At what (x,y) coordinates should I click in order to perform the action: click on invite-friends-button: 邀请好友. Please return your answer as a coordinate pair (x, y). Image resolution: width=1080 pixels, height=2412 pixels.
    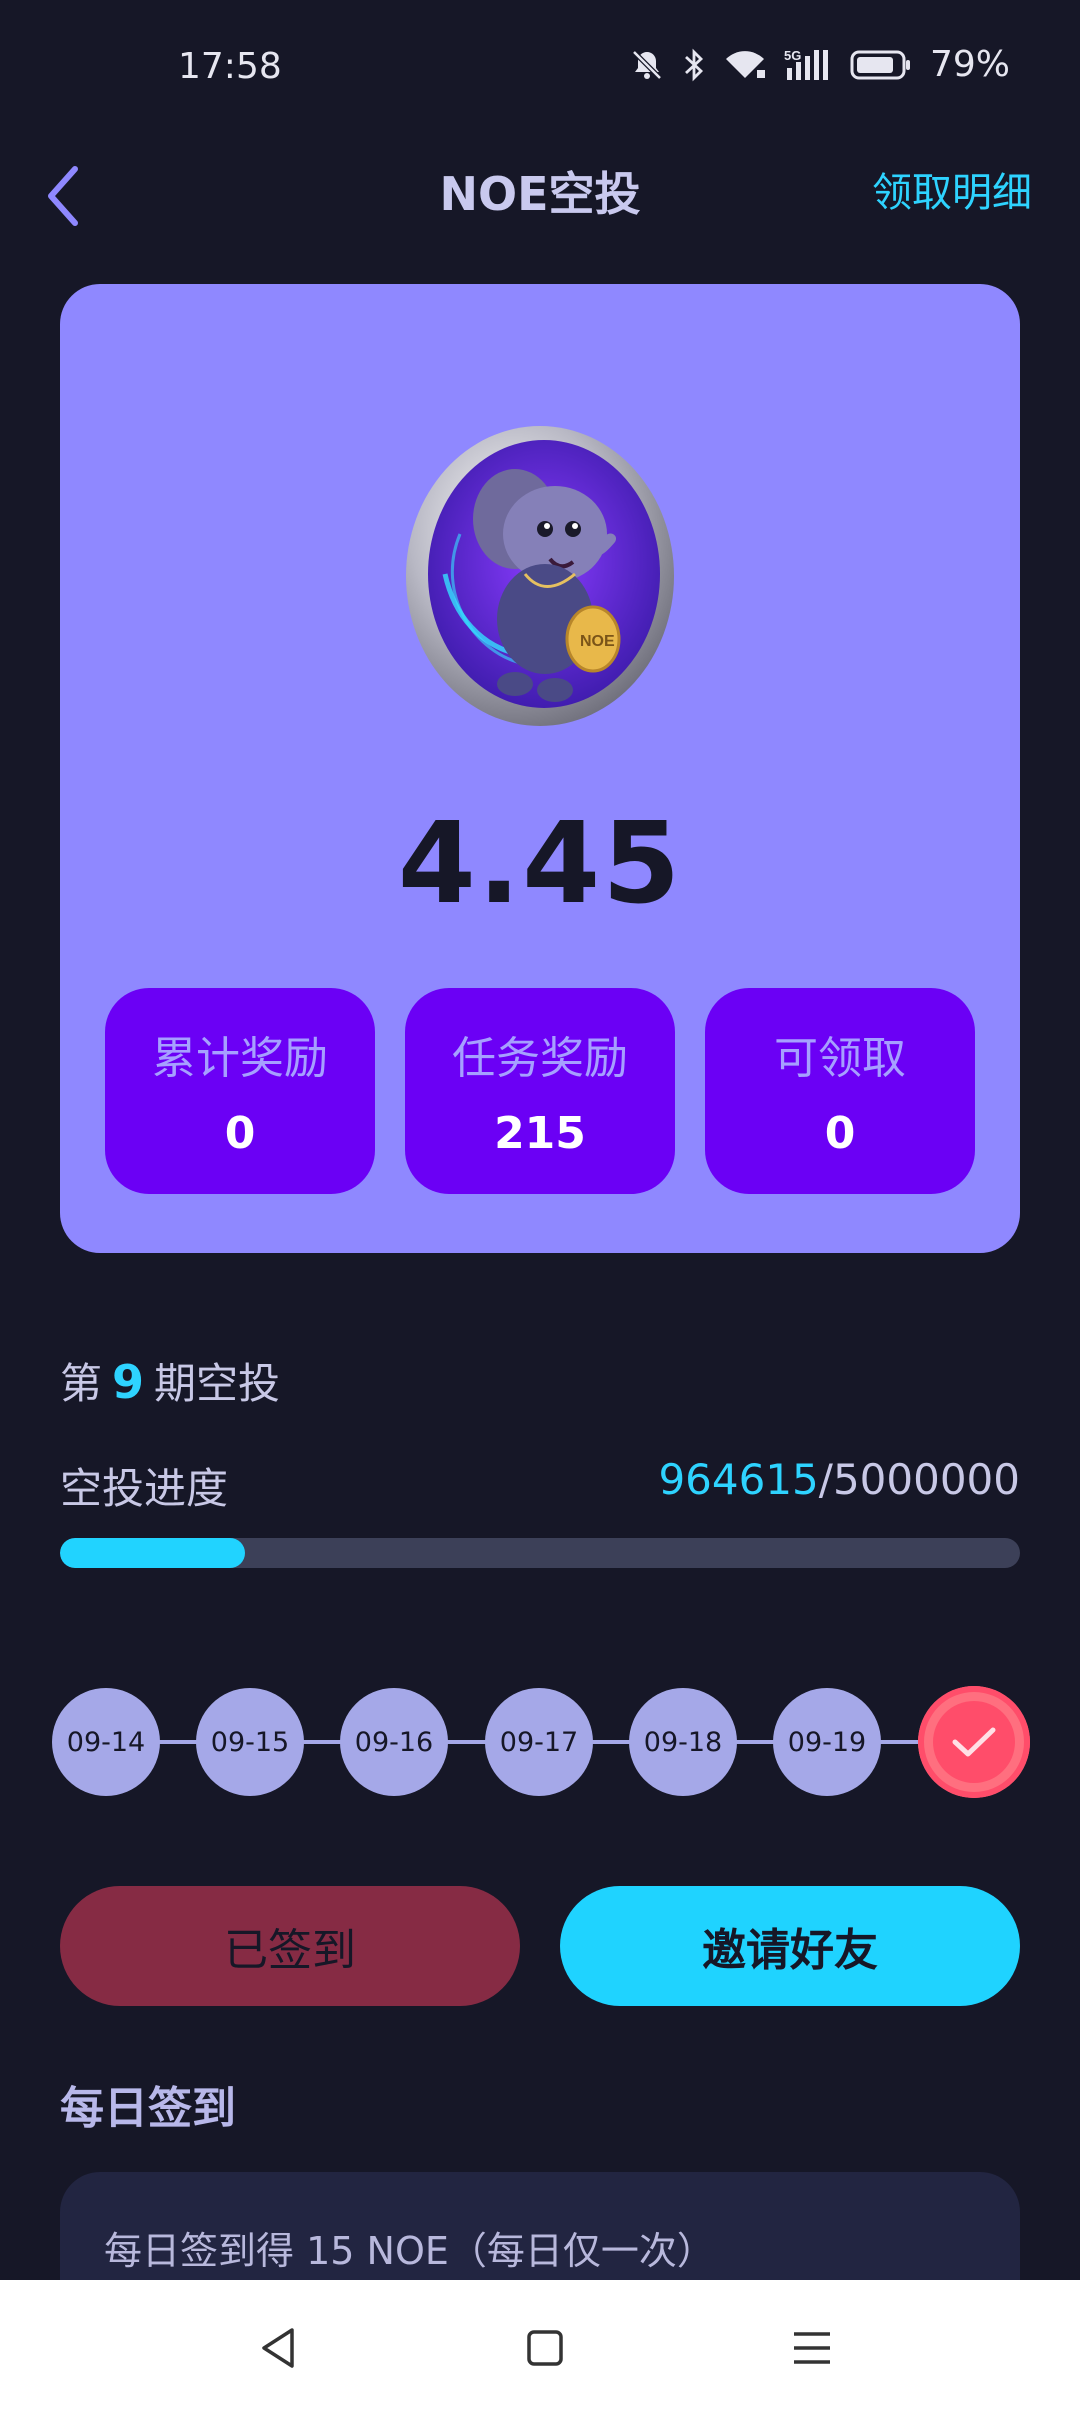
    Looking at the image, I should click on (790, 1946).